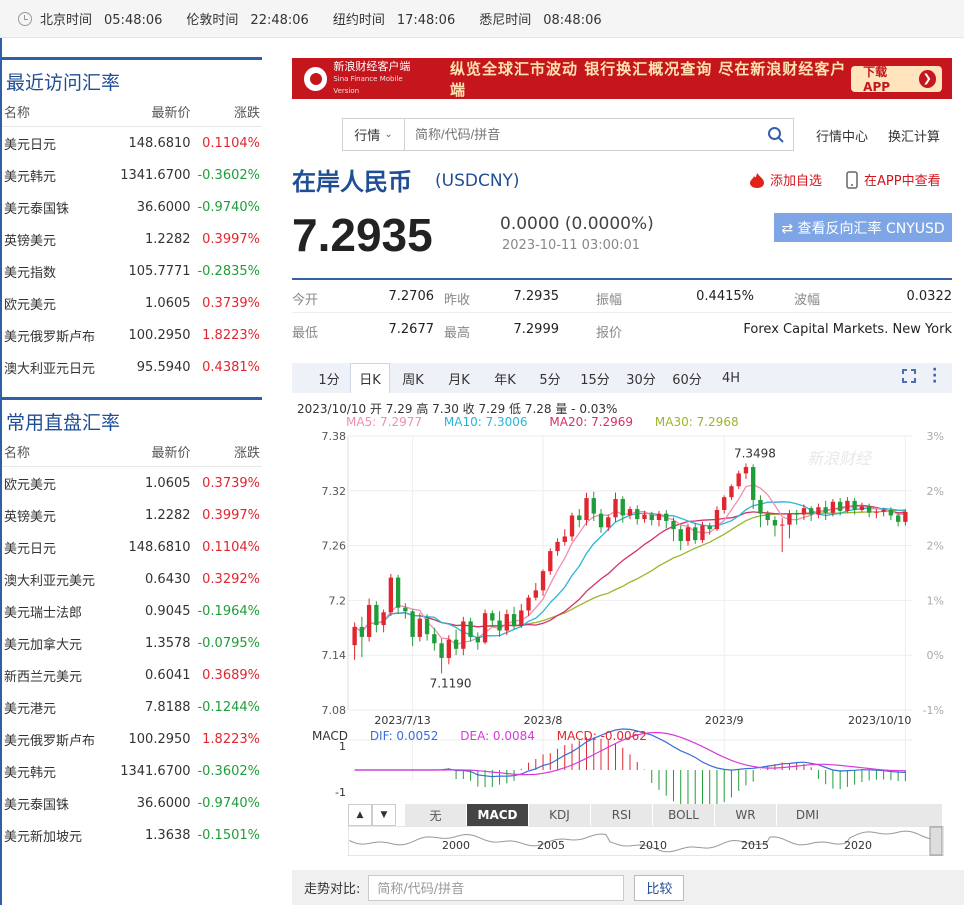  What do you see at coordinates (842, 135) in the screenshot?
I see `market-center-link: 行情中心` at bounding box center [842, 135].